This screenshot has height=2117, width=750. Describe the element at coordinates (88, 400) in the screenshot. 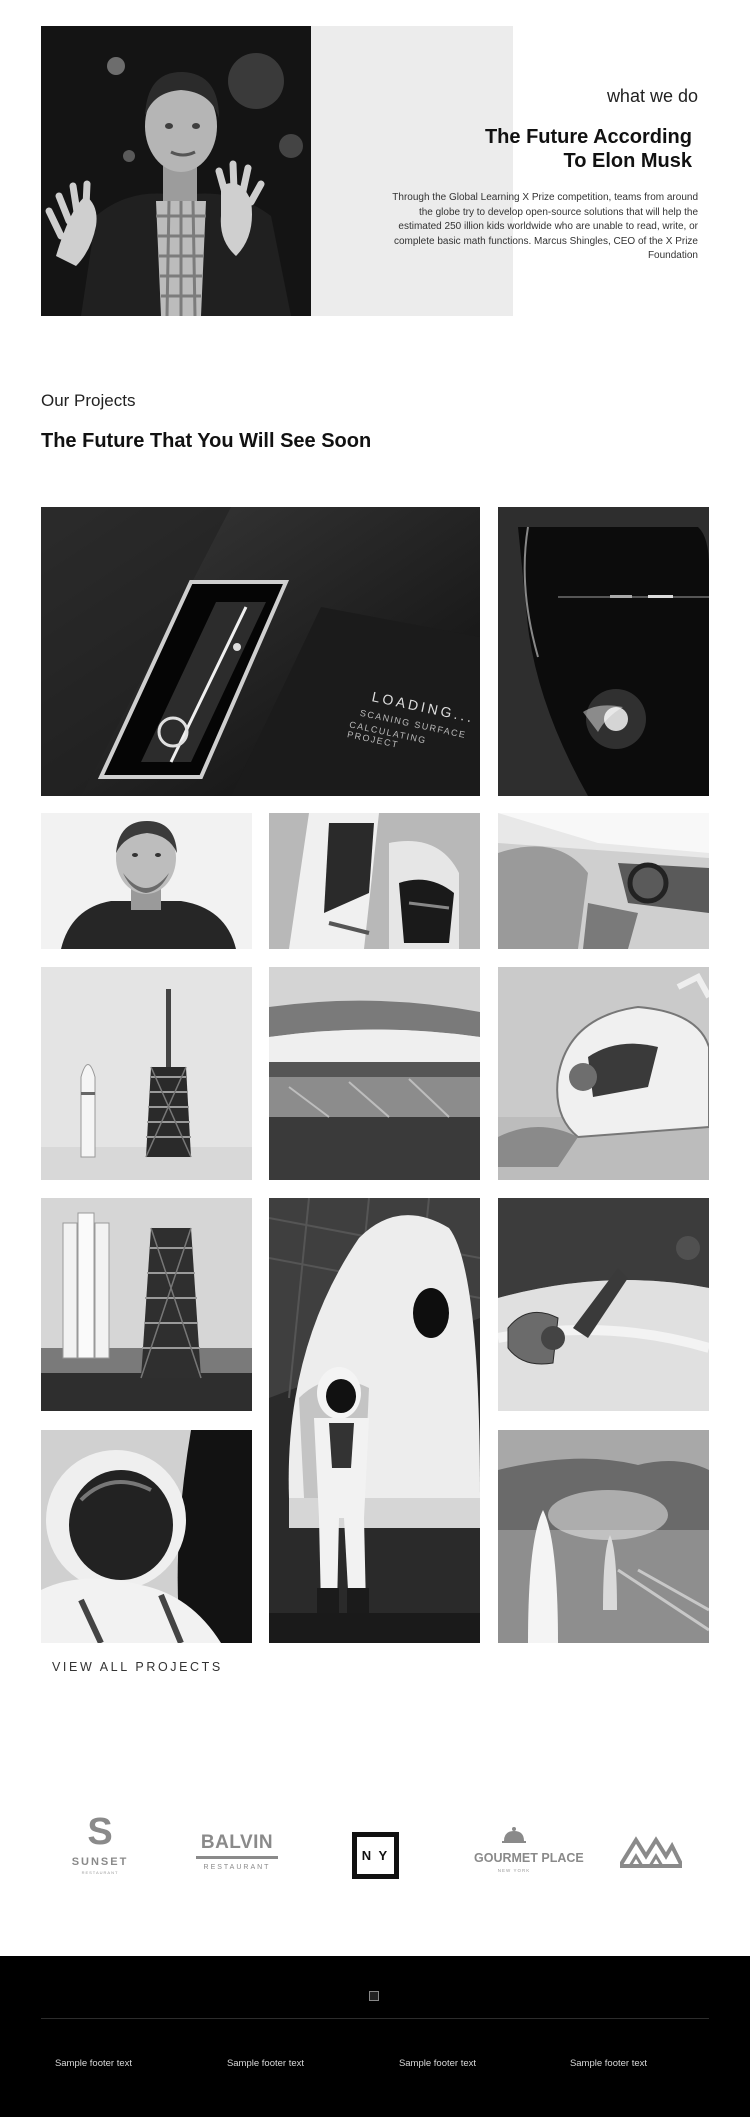

I see `projects-kicker: Our Projects` at that location.